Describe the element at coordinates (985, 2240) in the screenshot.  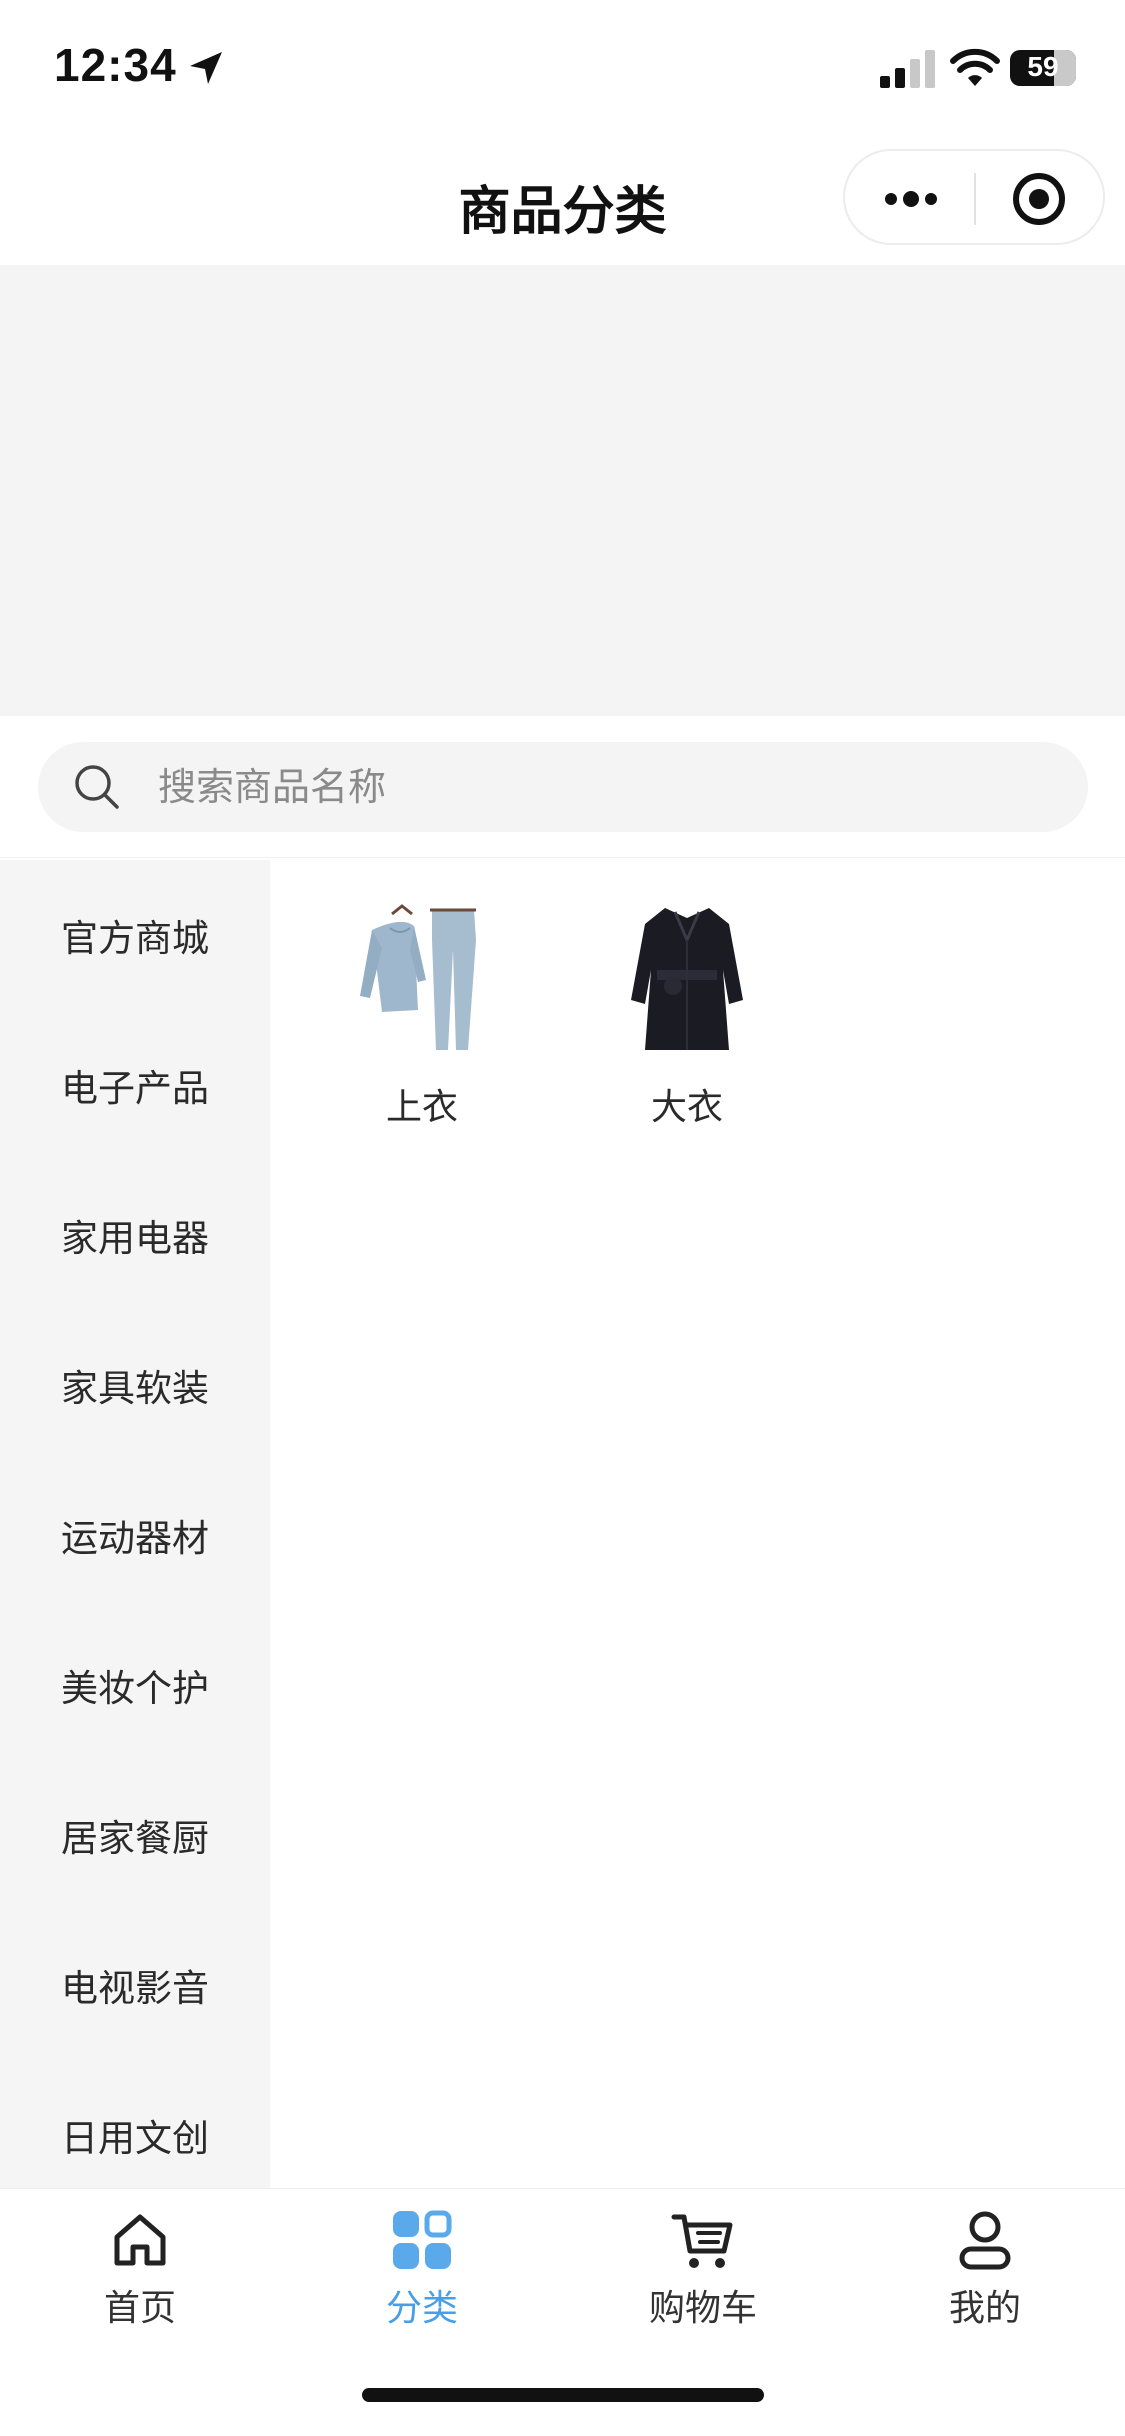
I see `user-icon` at that location.